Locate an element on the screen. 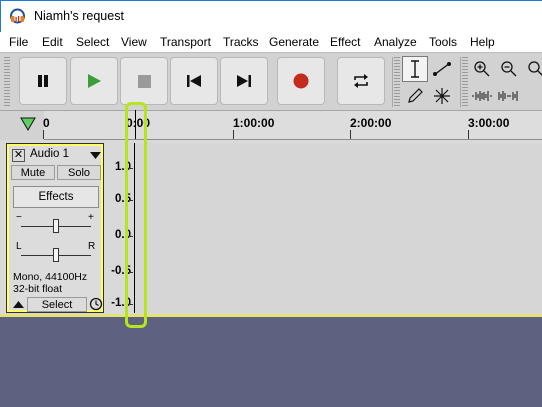  envelope-tool-button is located at coordinates (442, 69).